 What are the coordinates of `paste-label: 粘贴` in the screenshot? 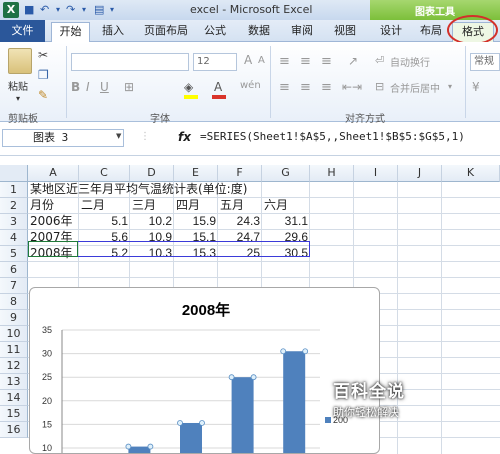 It's located at (18, 85).